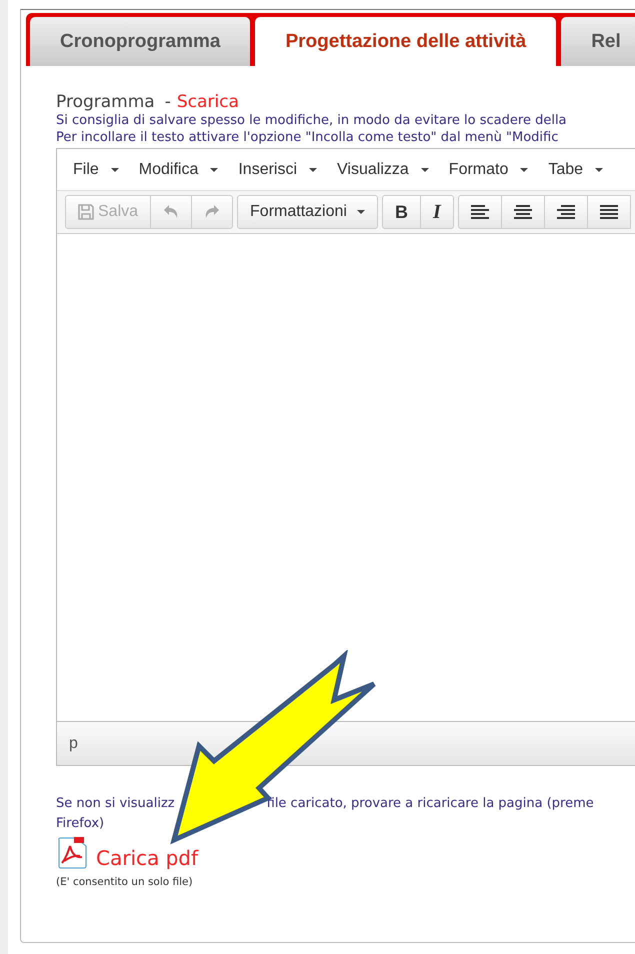 Image resolution: width=635 pixels, height=954 pixels. Describe the element at coordinates (140, 41) in the screenshot. I see `tab: Cronoprogramma` at that location.